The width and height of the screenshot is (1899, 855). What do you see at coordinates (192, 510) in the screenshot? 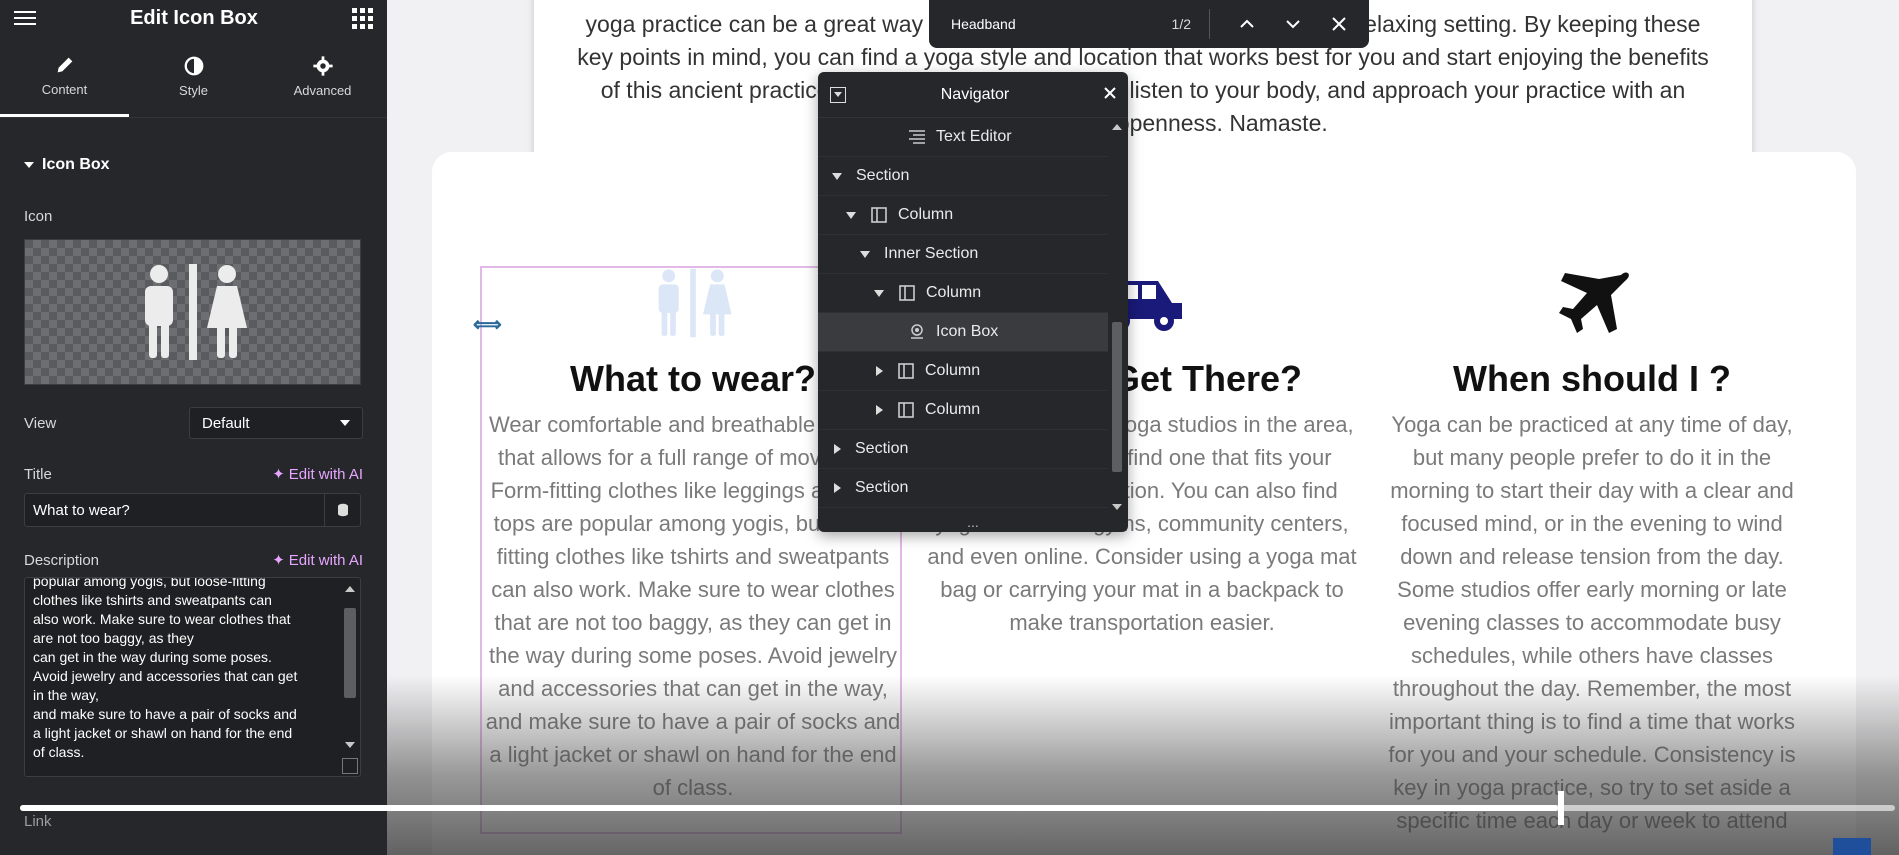
I see `title-field: What to wear?` at bounding box center [192, 510].